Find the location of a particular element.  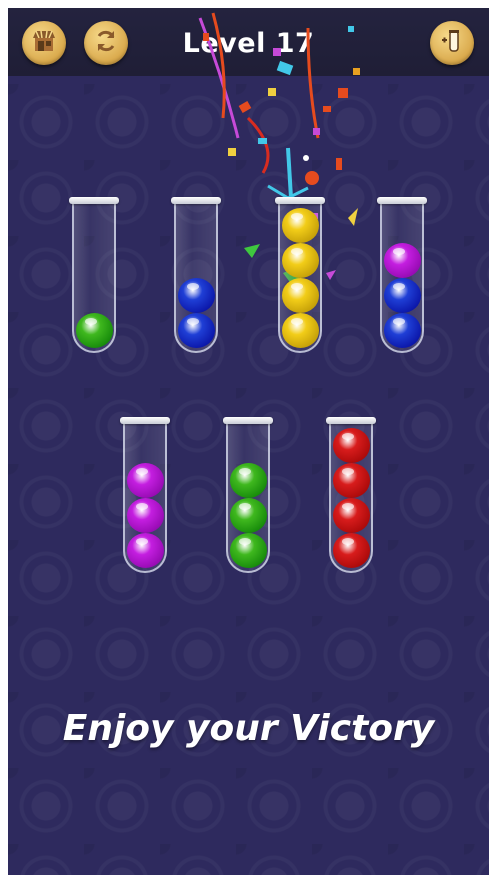

add-tube-icon is located at coordinates (452, 43).